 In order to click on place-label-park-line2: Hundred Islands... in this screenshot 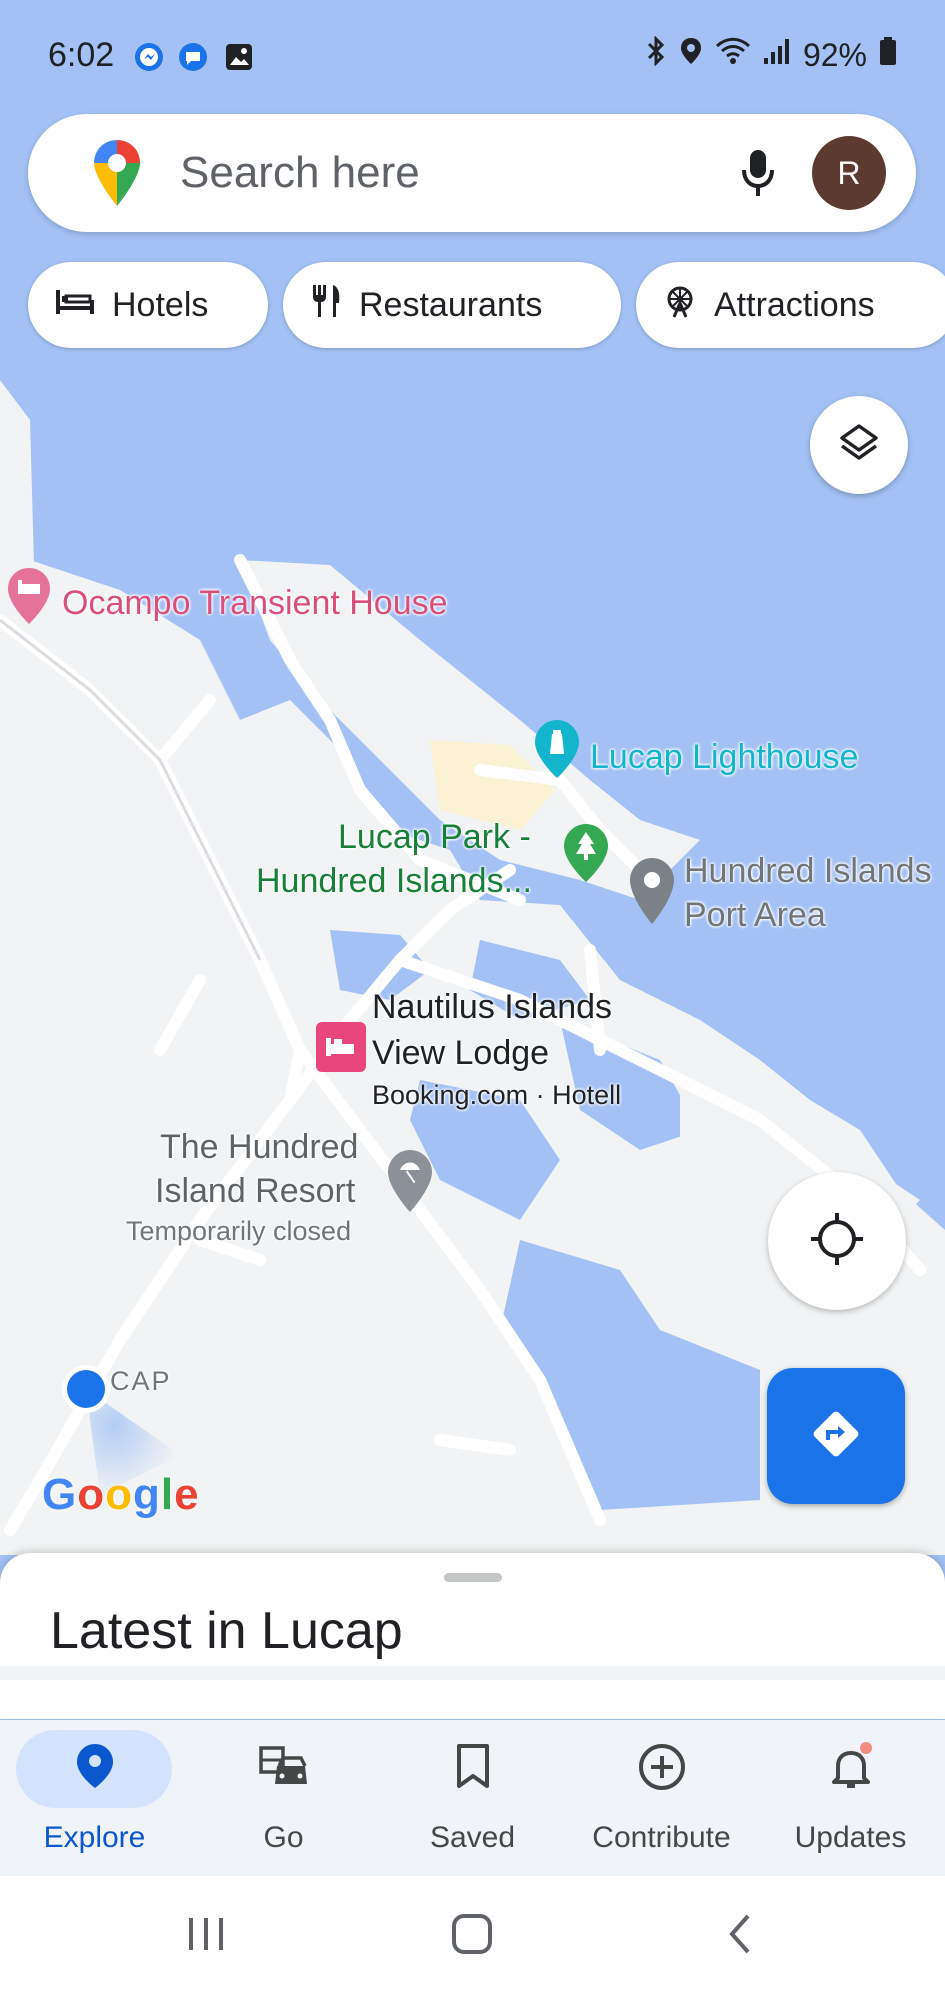, I will do `click(394, 881)`.